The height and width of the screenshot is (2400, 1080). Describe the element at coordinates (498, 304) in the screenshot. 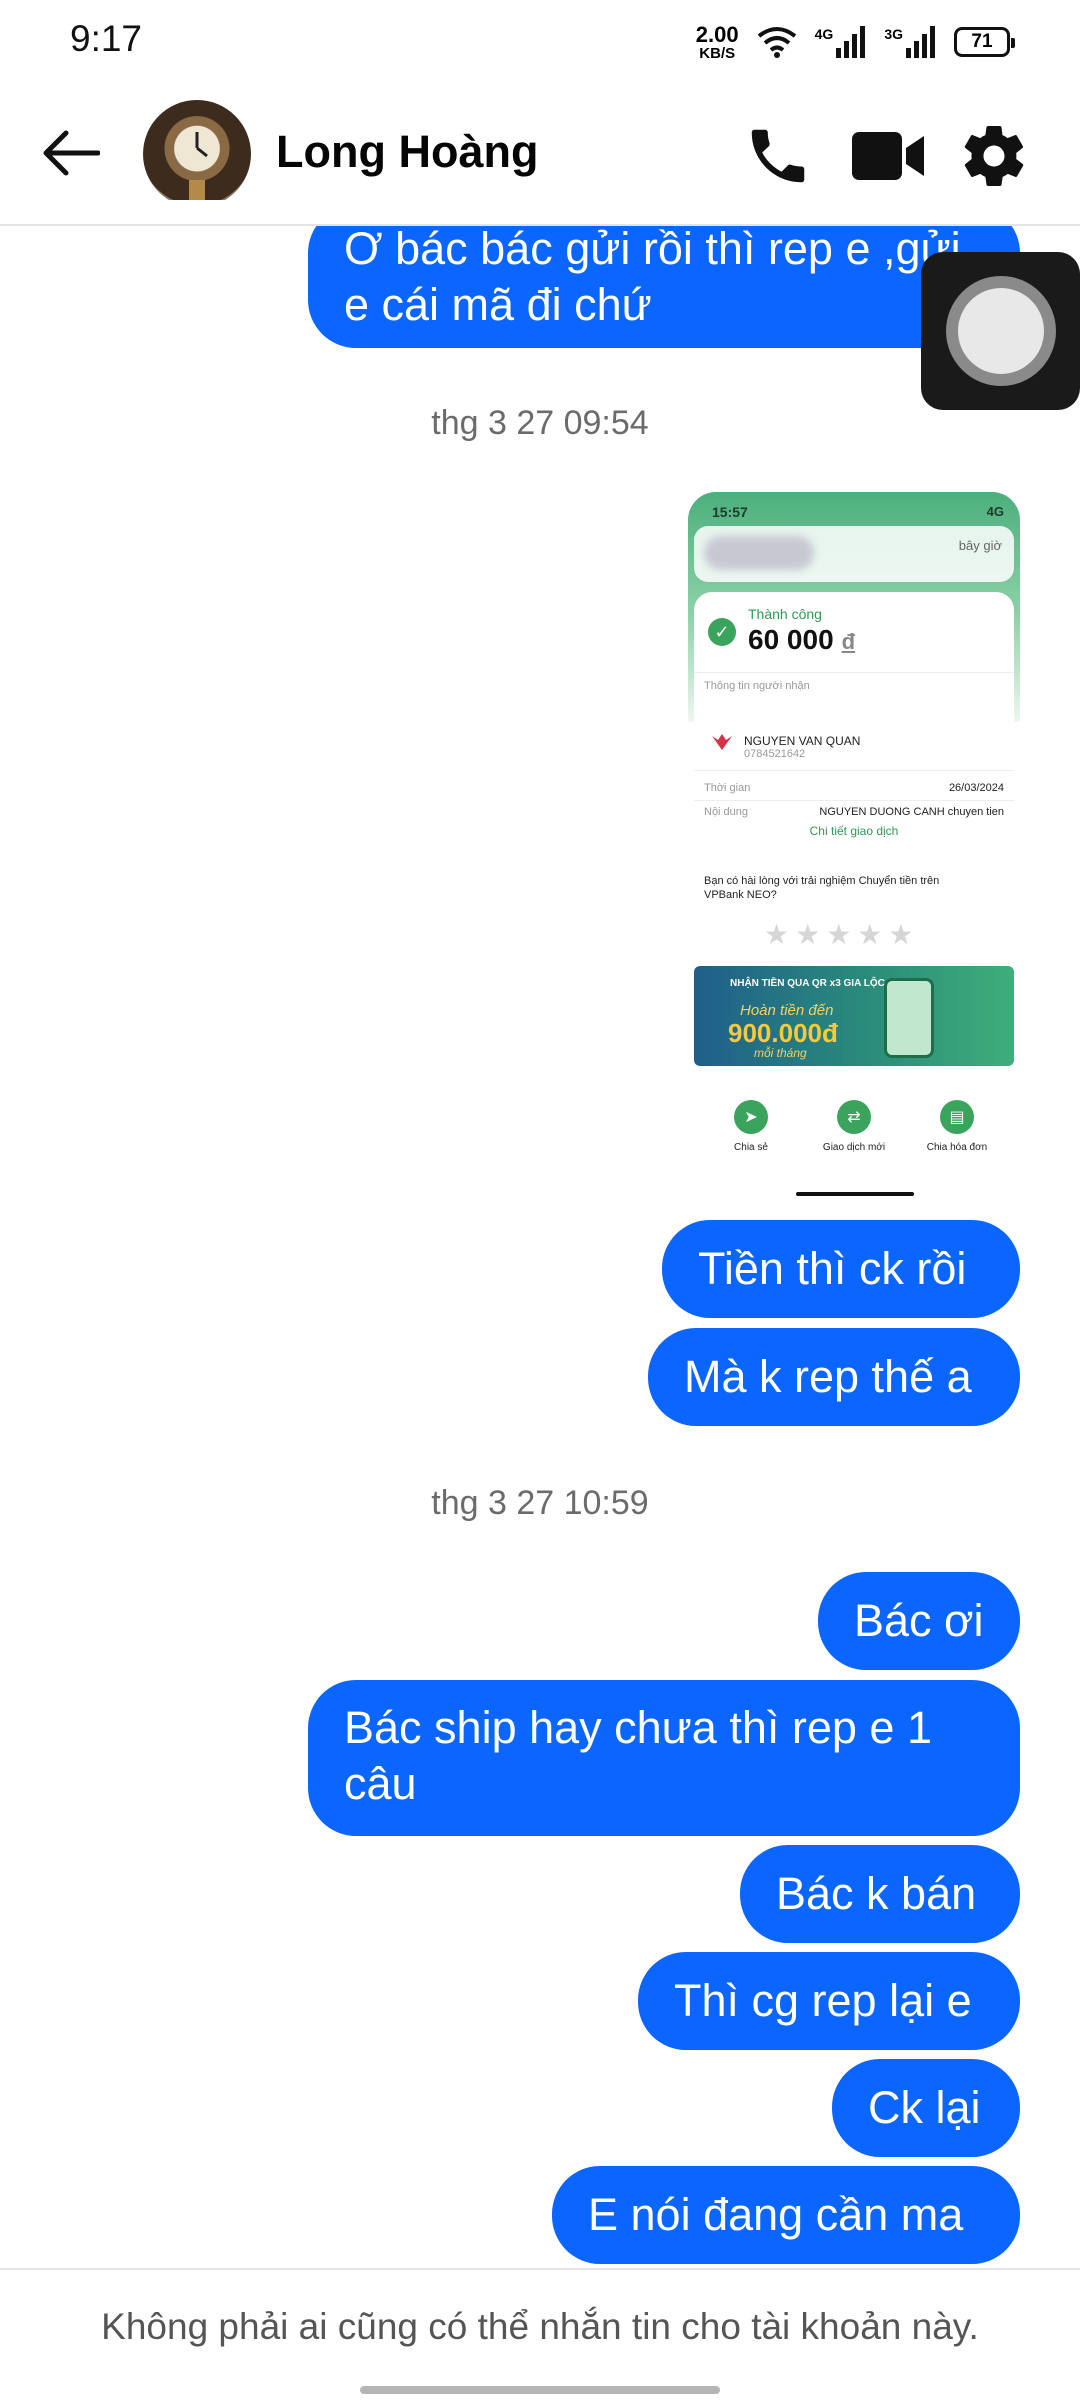

I see `message-text: e cái mã đi chứ` at that location.